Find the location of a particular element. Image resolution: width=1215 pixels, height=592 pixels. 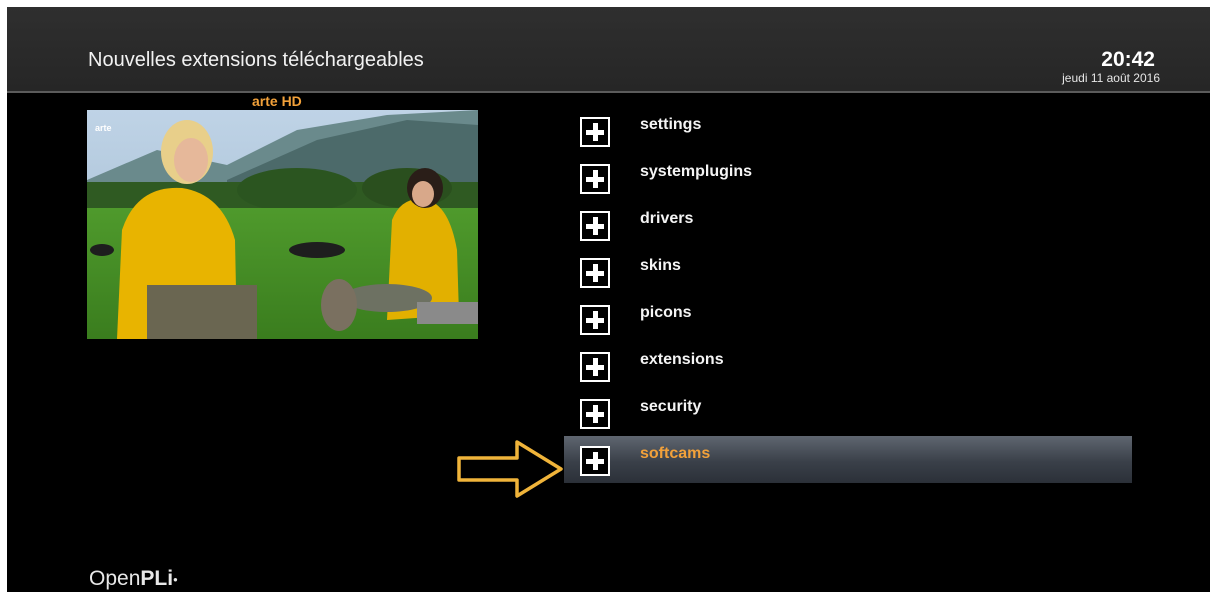

list-item-picons: picons is located at coordinates (848, 318).